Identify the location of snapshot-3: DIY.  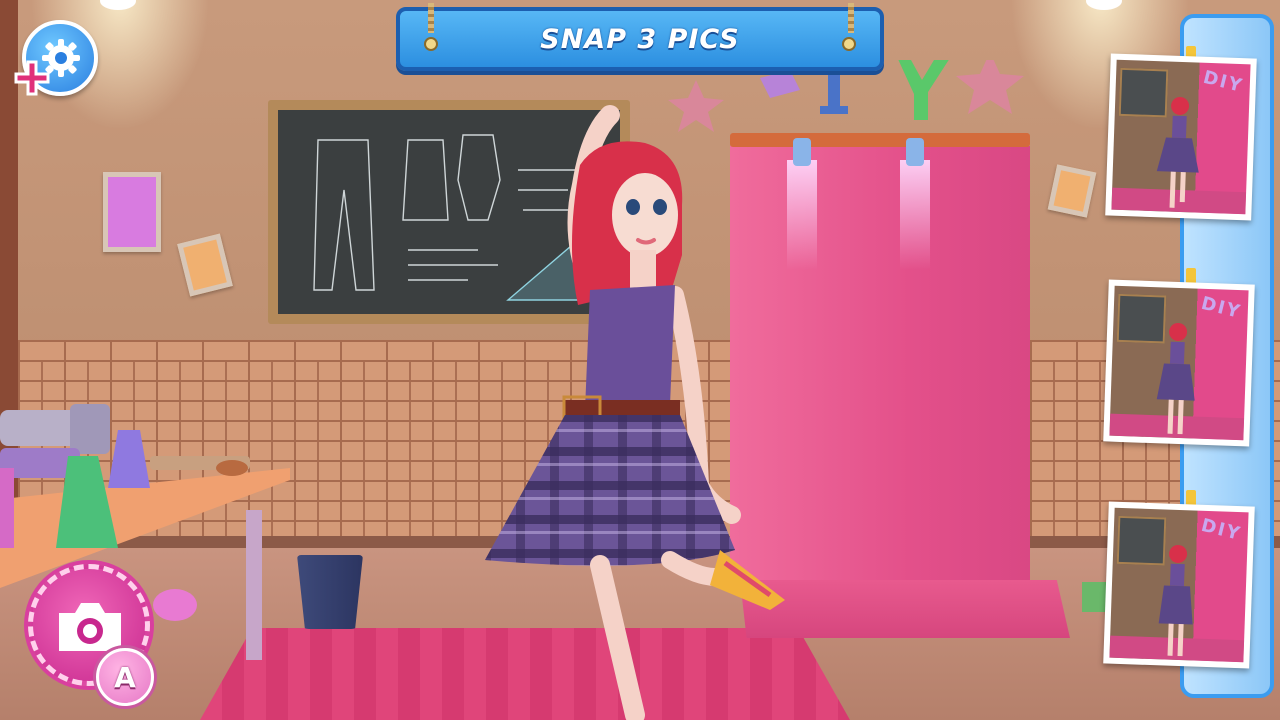
(1179, 585).